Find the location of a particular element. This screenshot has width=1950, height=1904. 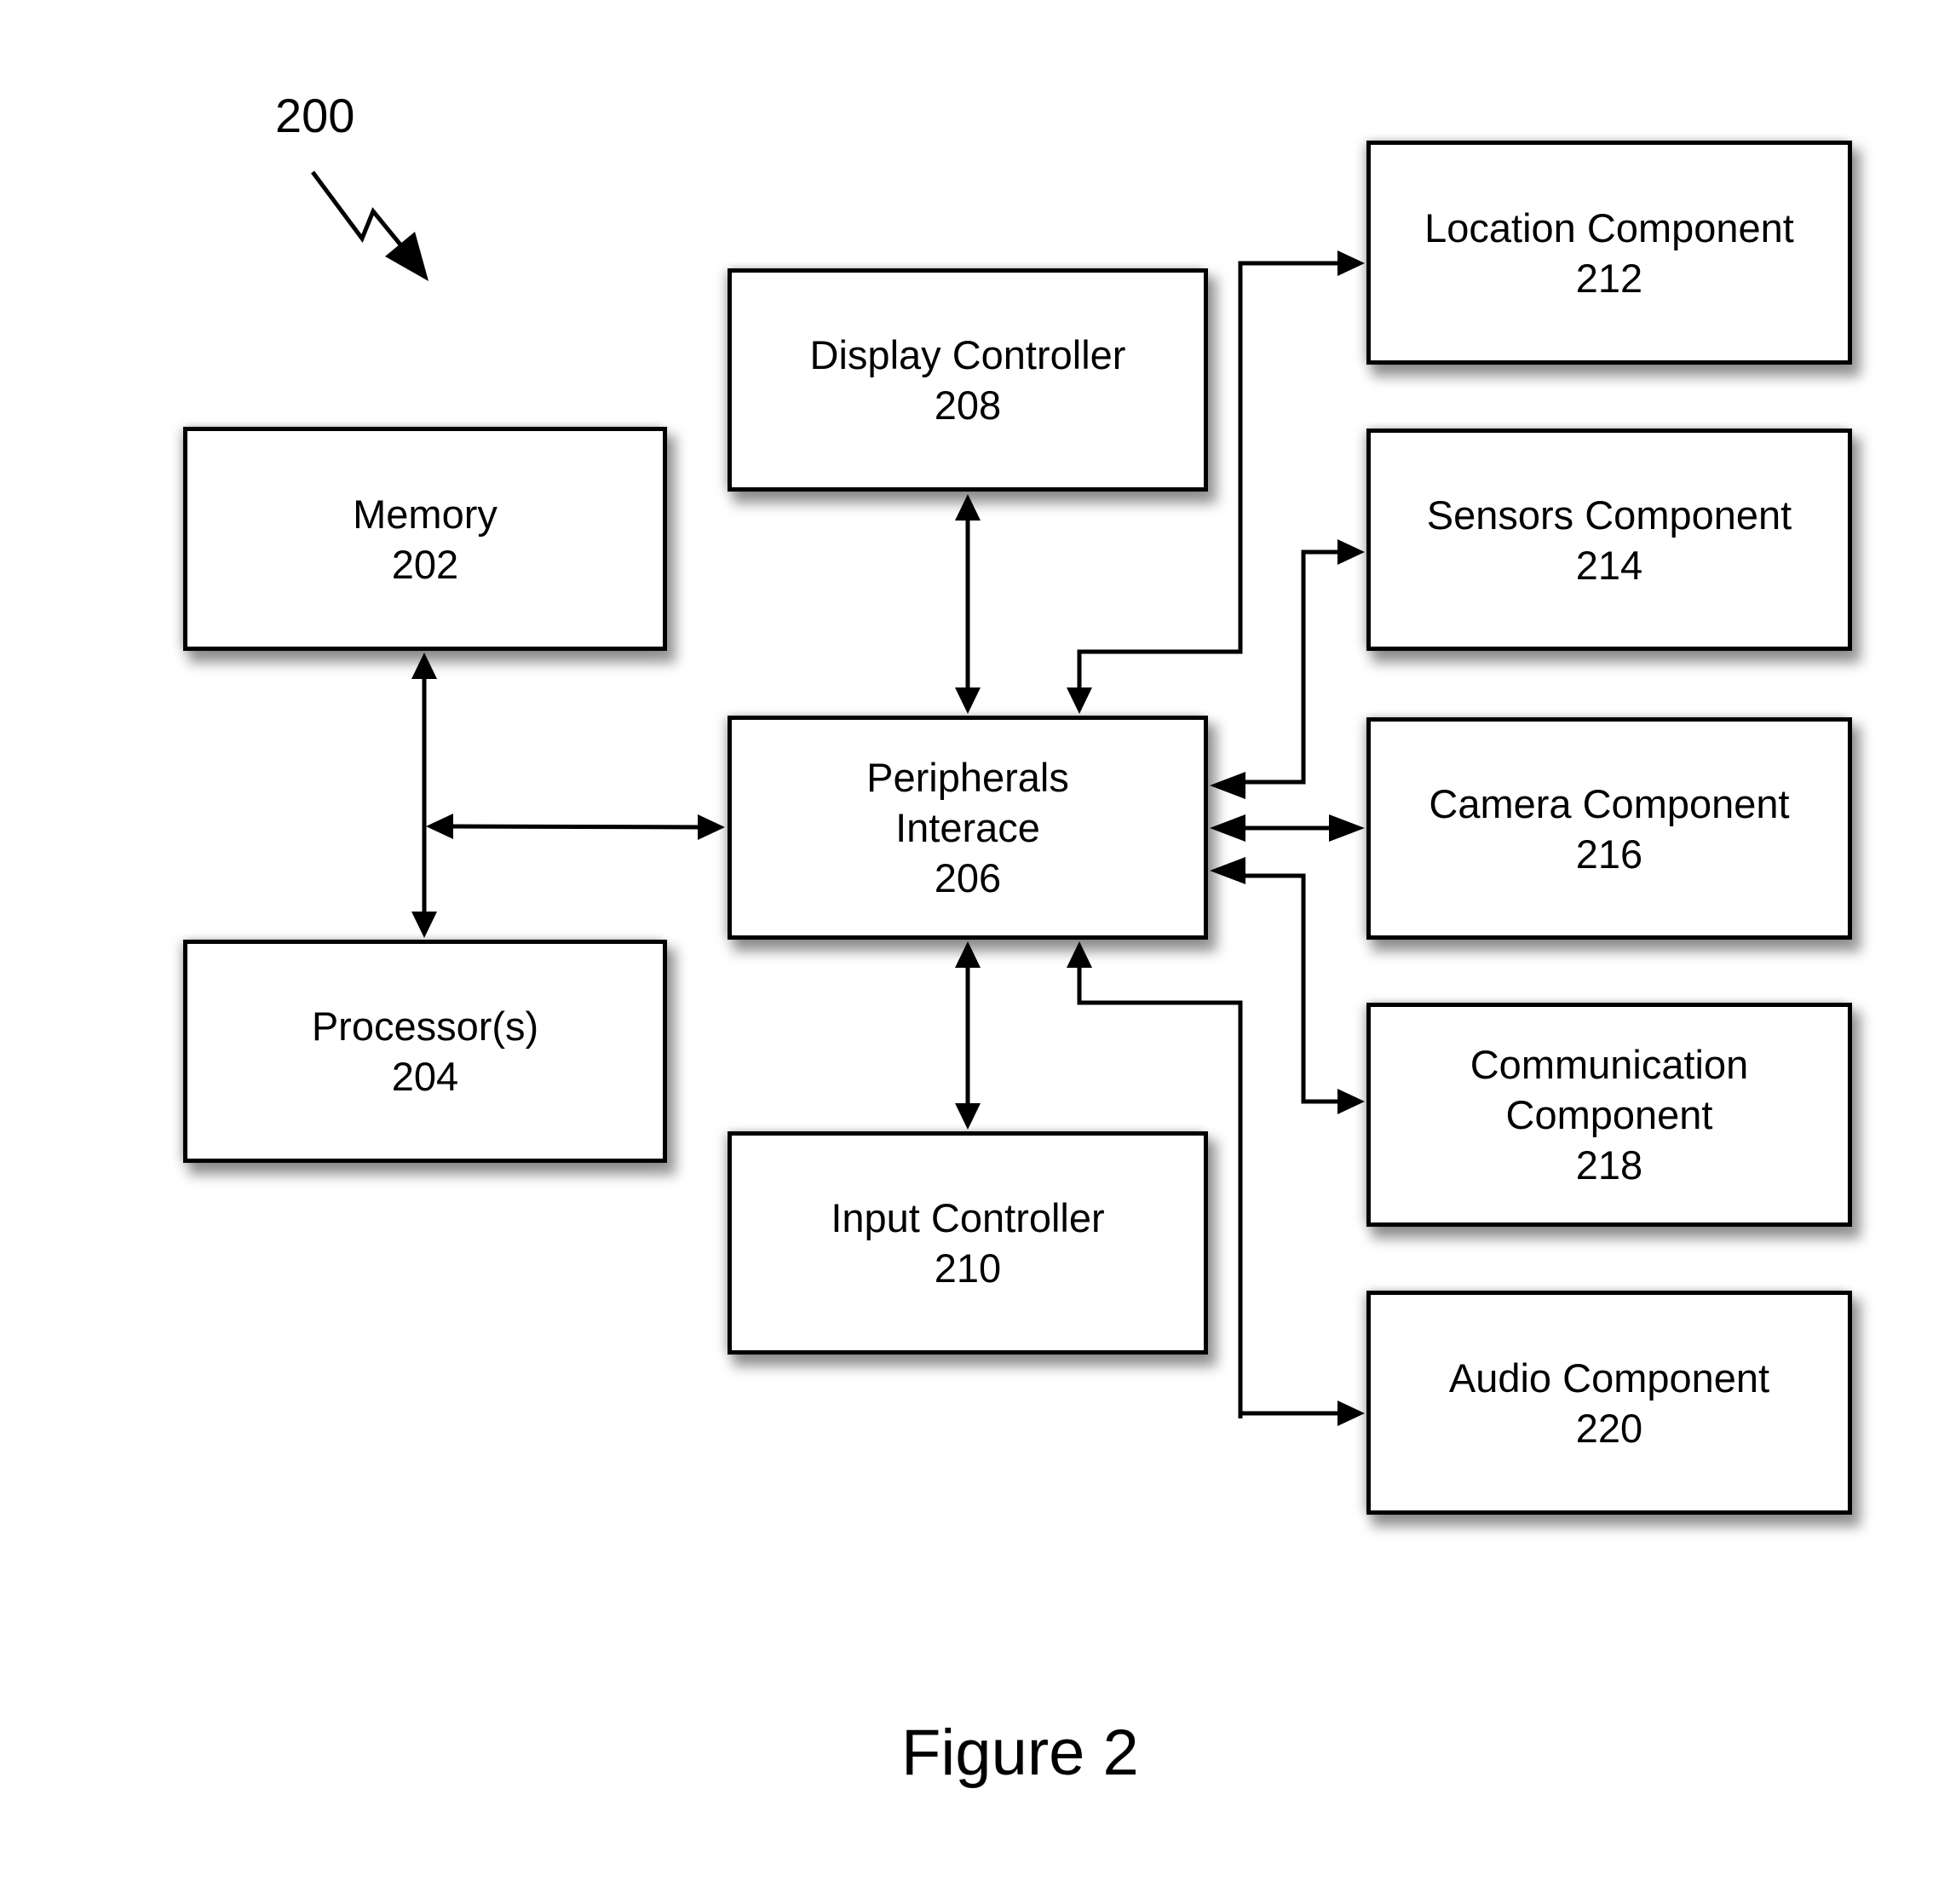

processor-number: 204 is located at coordinates (425, 1076).